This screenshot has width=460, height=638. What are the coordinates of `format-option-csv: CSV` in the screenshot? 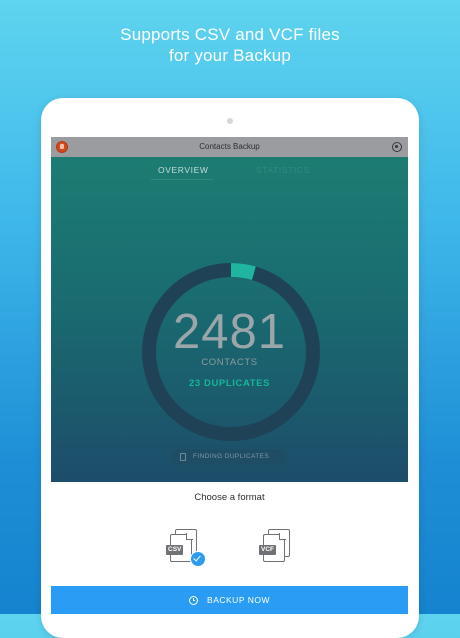 It's located at (186, 548).